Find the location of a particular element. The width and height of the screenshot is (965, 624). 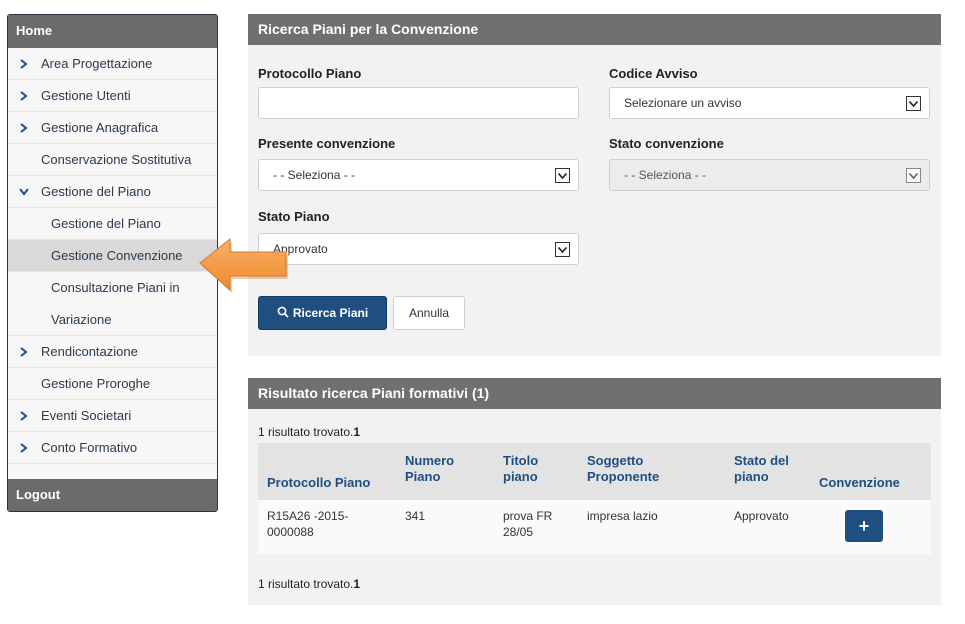

cell-protocollo: R15A26 -2015-0000088 is located at coordinates (308, 524).